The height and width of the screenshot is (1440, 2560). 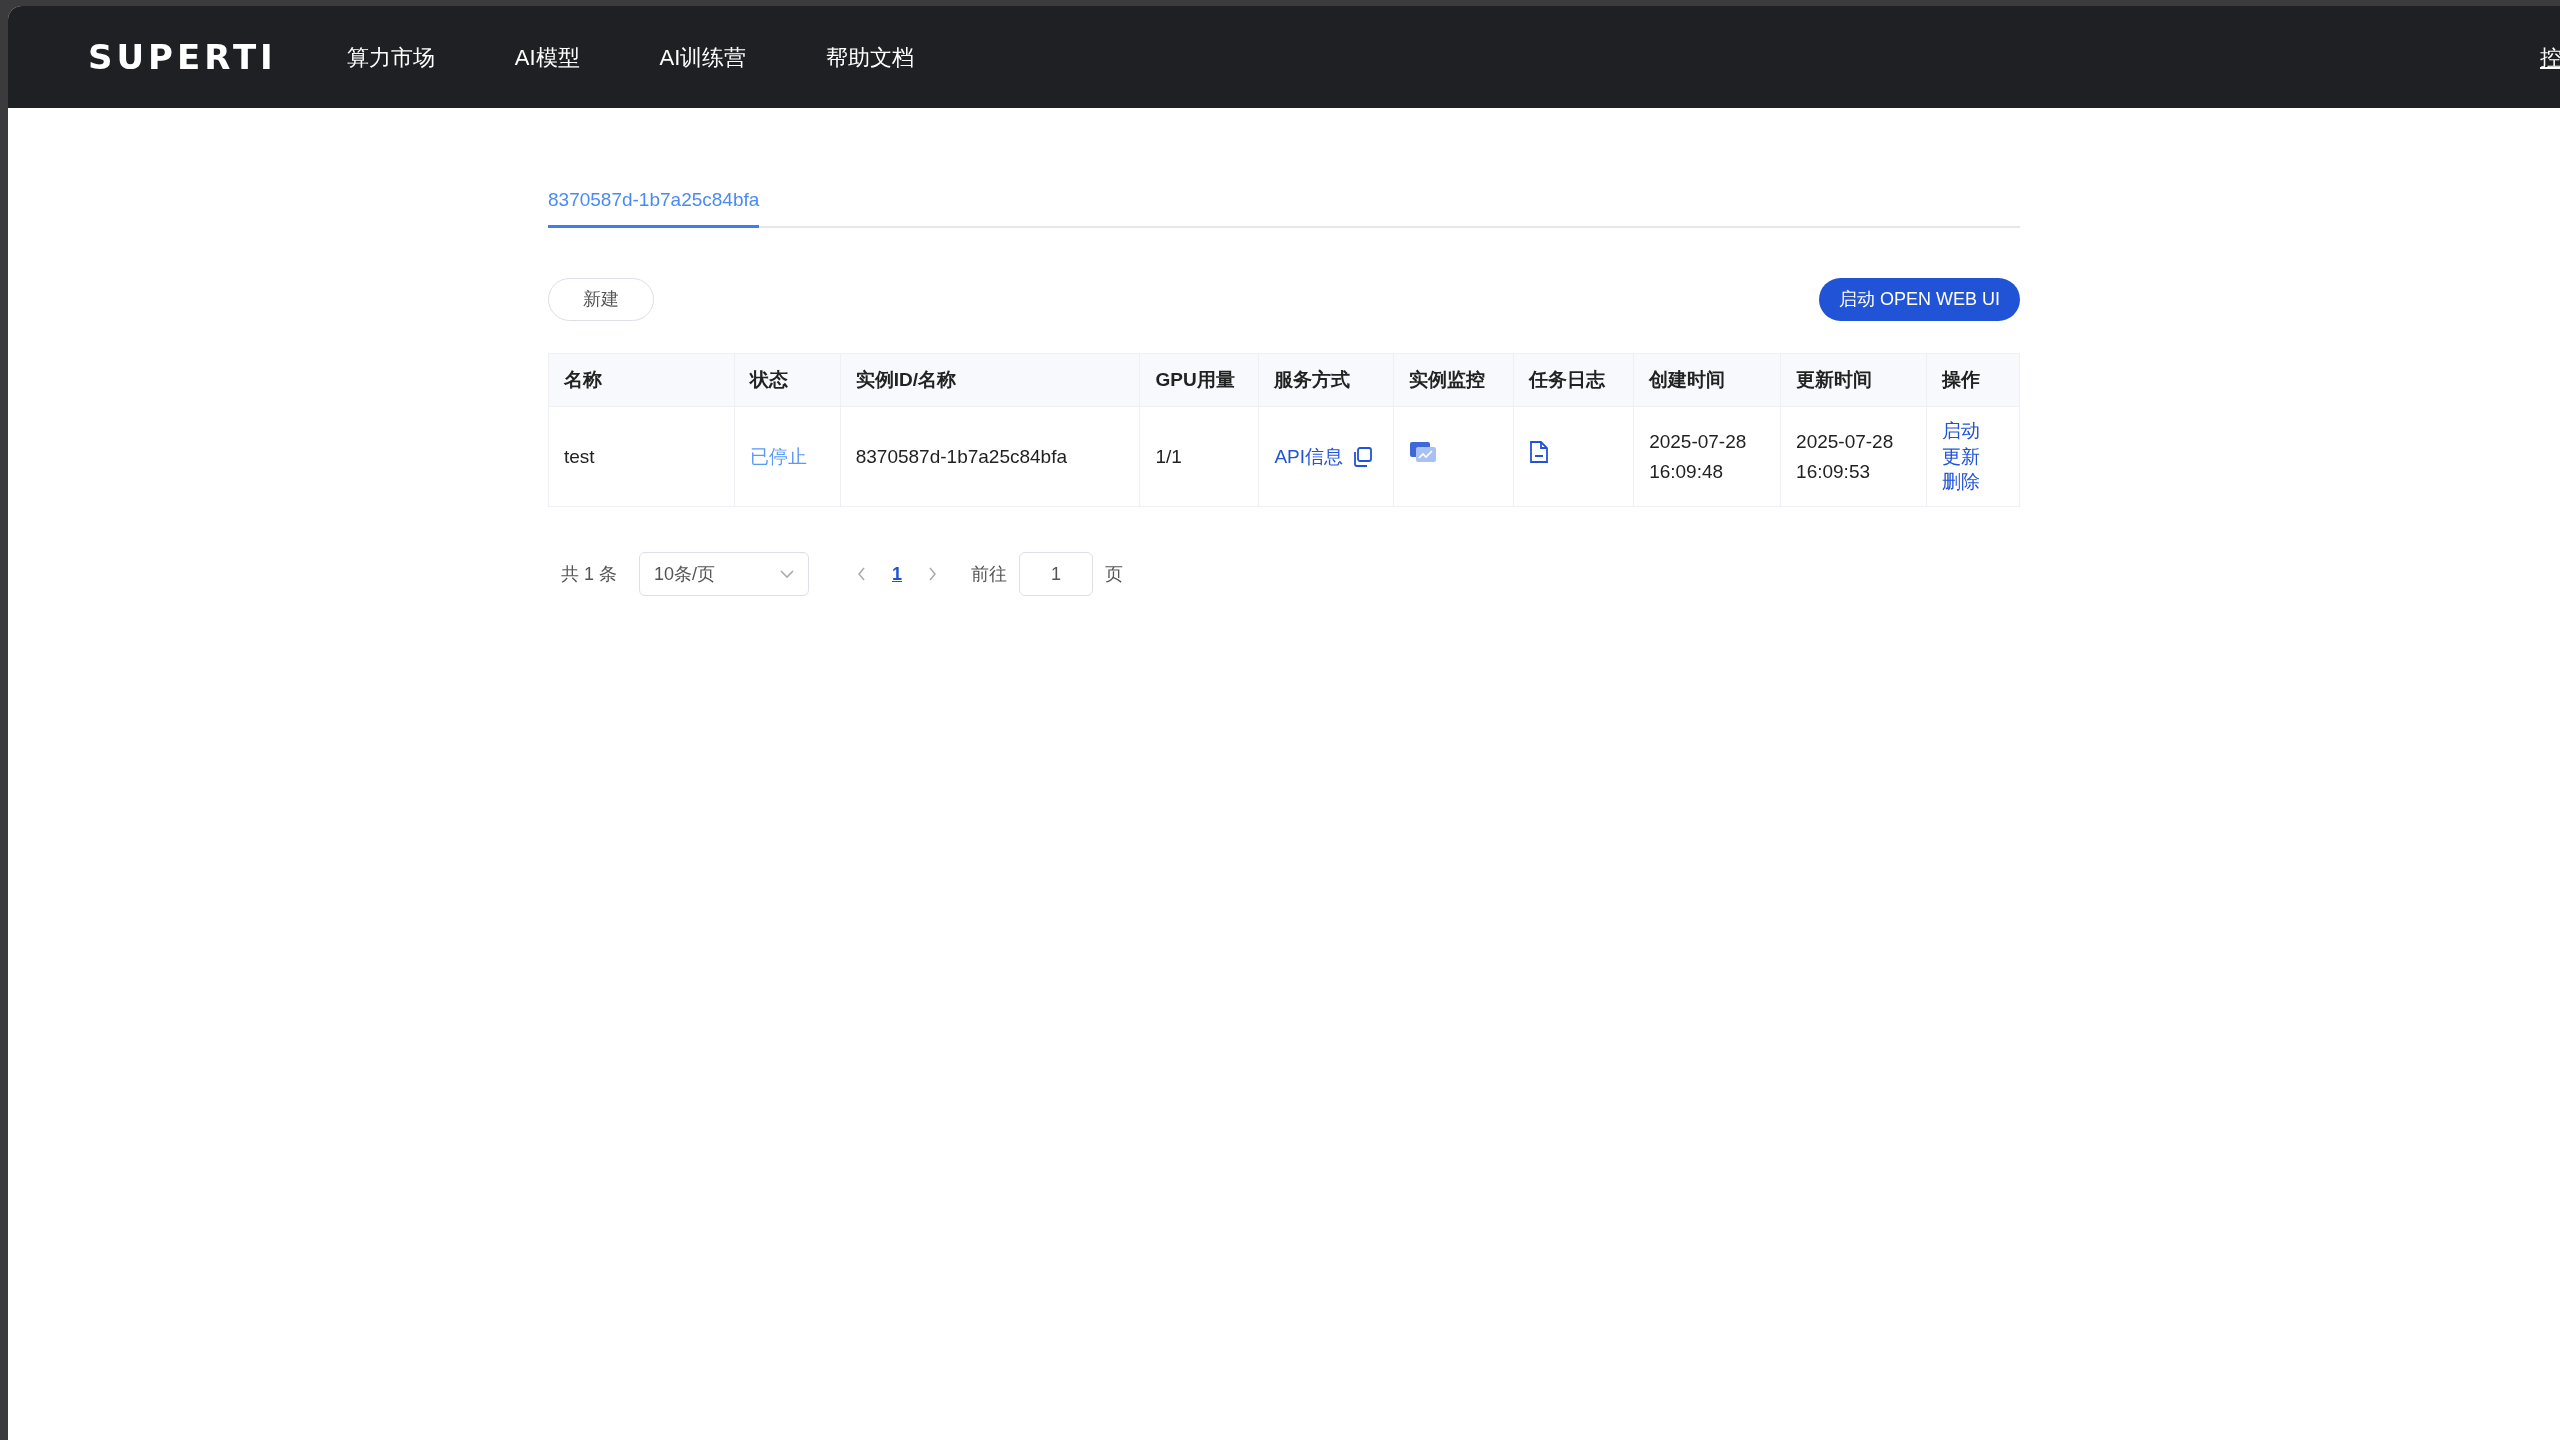 I want to click on nav-link: AI模型, so click(x=547, y=57).